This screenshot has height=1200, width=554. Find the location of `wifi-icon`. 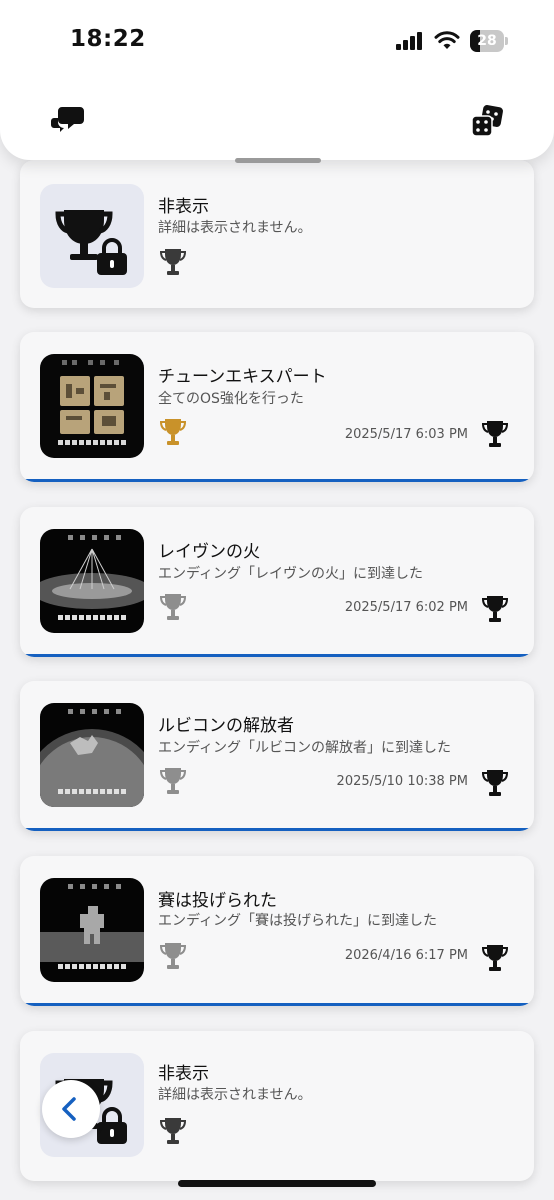

wifi-icon is located at coordinates (447, 40).